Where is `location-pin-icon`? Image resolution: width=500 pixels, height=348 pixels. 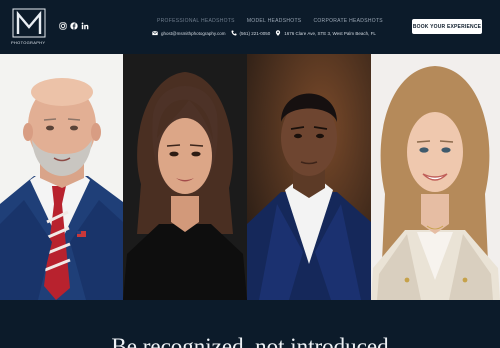
location-pin-icon is located at coordinates (278, 33).